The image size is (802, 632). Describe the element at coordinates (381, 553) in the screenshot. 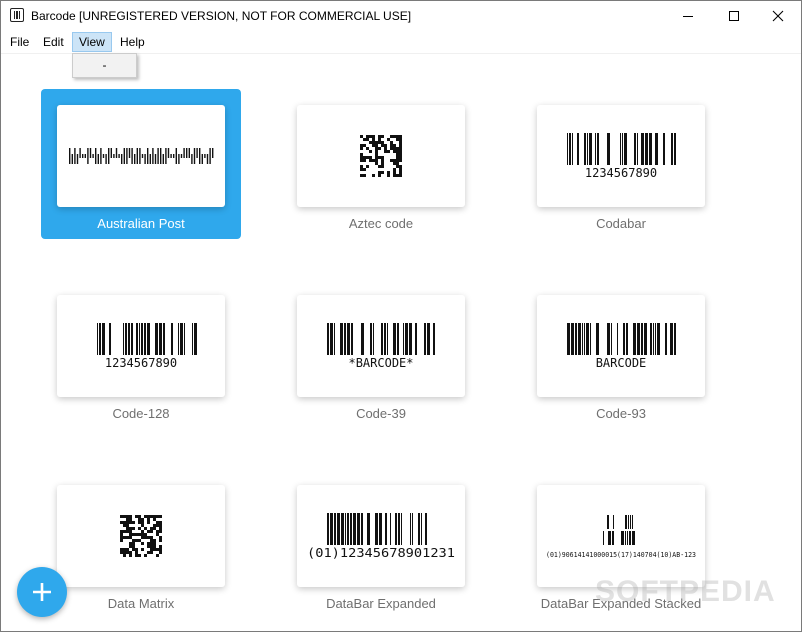

I see `svg-text: (01)12345678901231` at that location.